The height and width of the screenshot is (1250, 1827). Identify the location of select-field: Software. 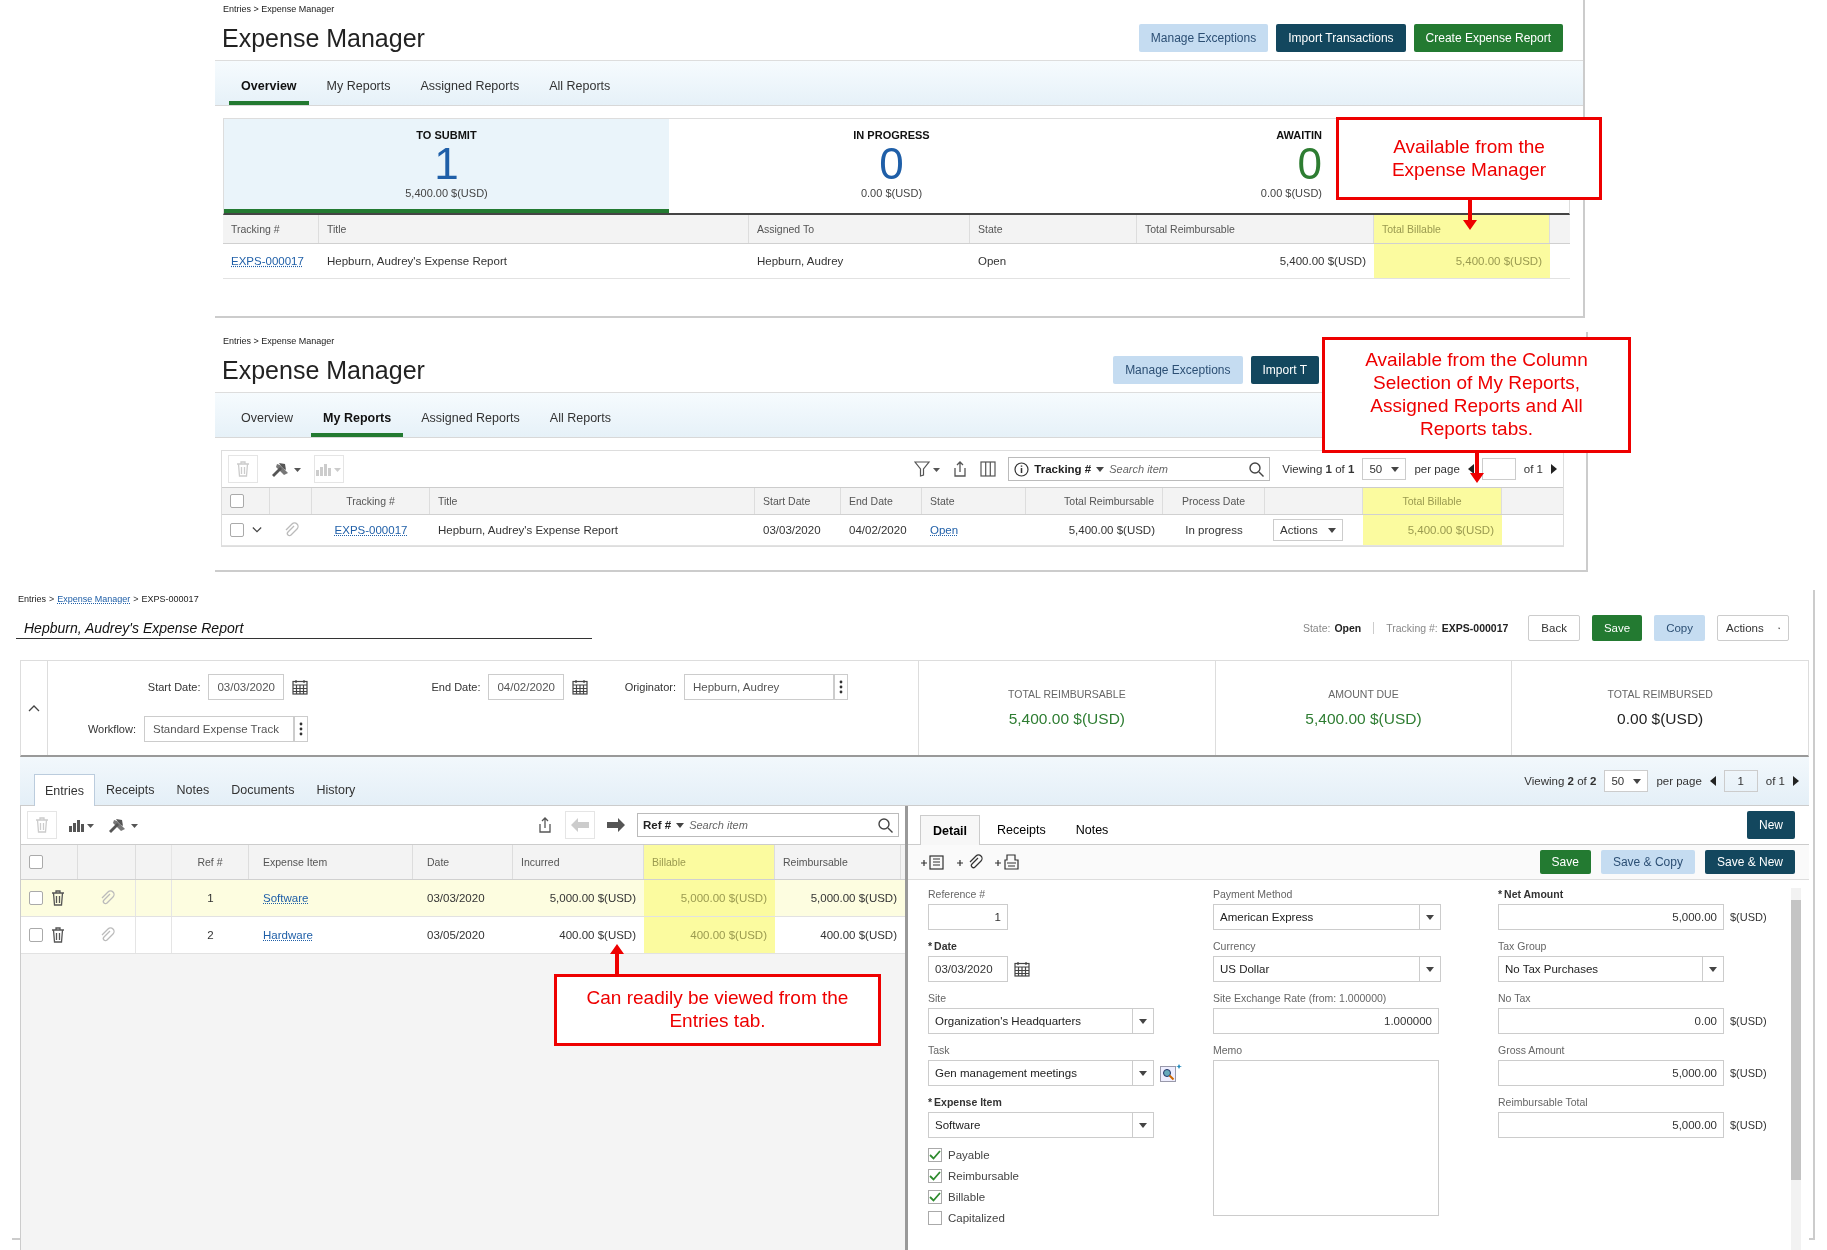
(1041, 1125).